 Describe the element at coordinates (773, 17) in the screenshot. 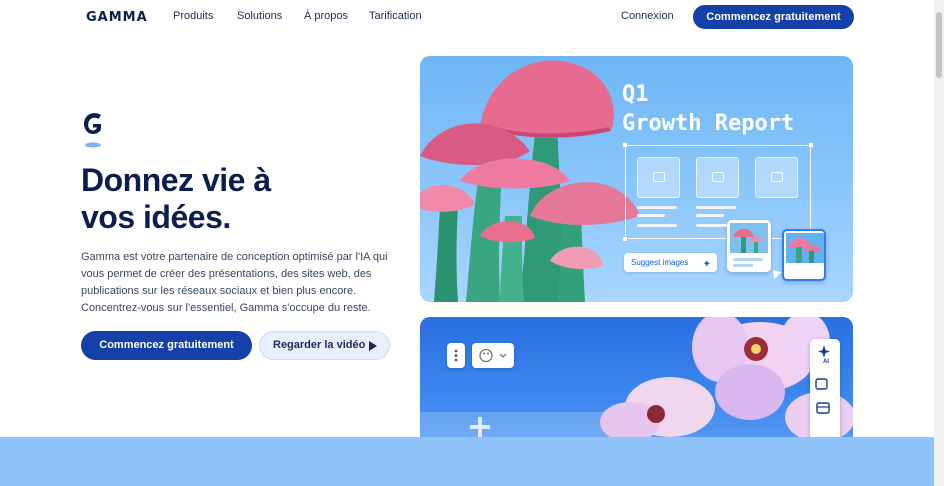

I see `header-cta-button: Commencez gratuitement` at that location.